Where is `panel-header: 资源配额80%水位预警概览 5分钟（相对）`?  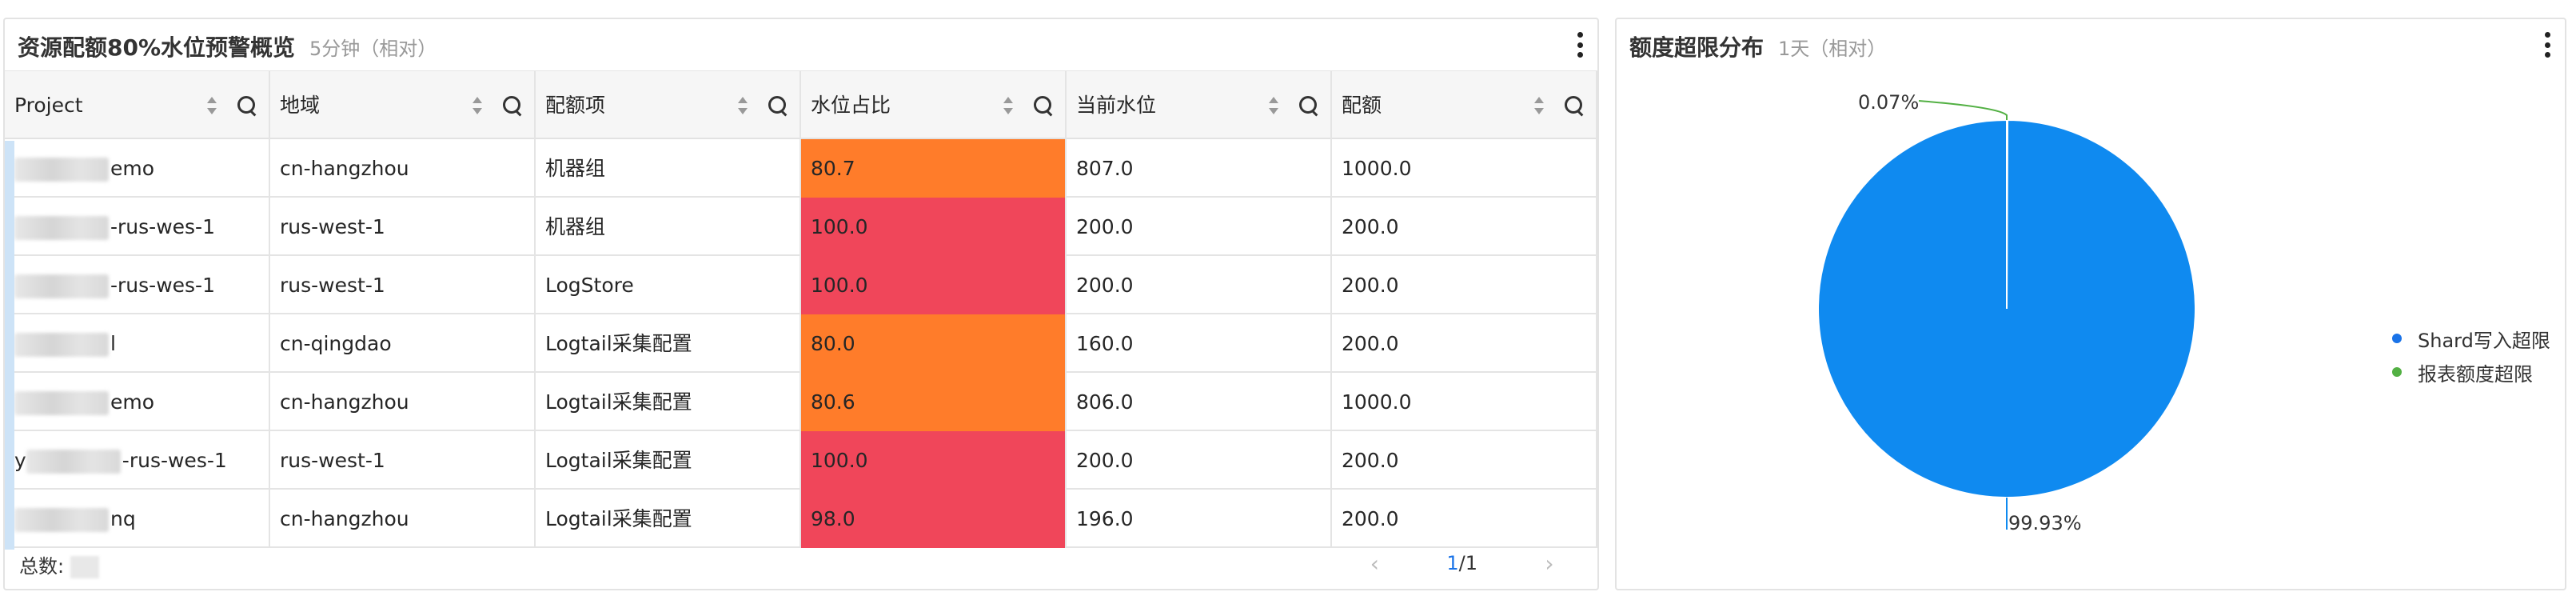
panel-header: 资源配额80%水位预警概览 5分钟（相对） is located at coordinates (801, 44).